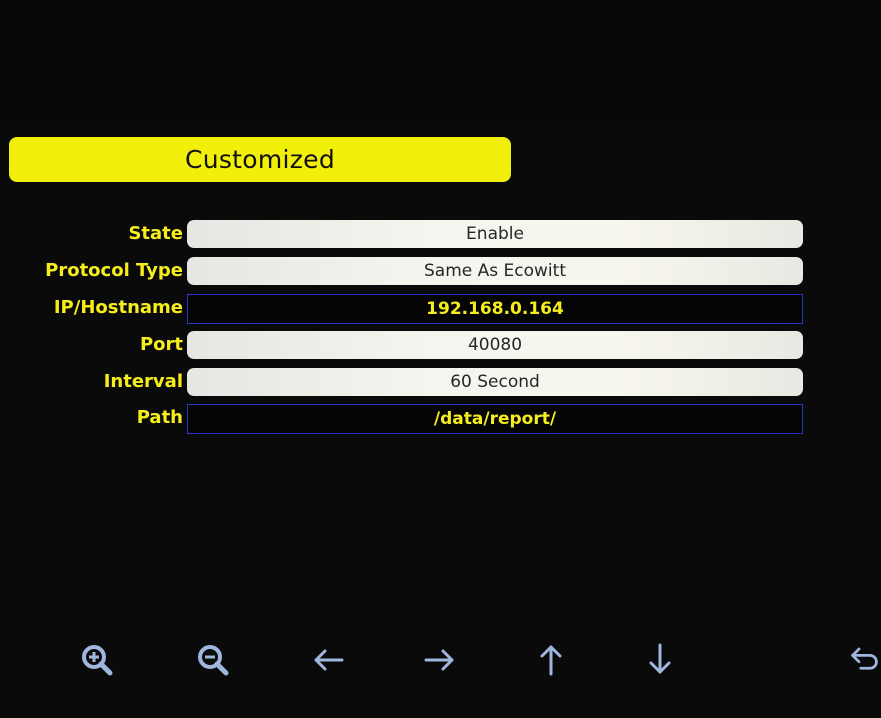  Describe the element at coordinates (495, 309) in the screenshot. I see `ip-hostname-input: 192.168.0.164` at that location.